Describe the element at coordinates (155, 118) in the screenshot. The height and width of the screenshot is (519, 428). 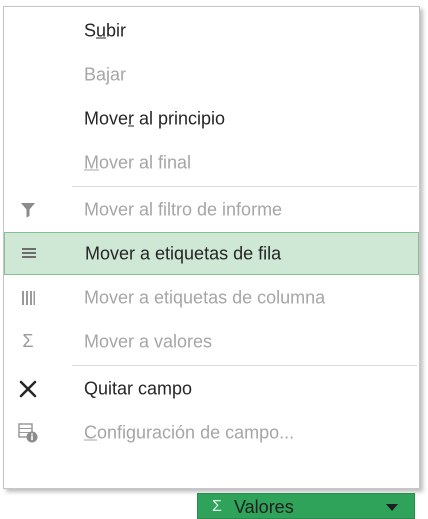
I see `menu-item-label: Mover al principio` at that location.